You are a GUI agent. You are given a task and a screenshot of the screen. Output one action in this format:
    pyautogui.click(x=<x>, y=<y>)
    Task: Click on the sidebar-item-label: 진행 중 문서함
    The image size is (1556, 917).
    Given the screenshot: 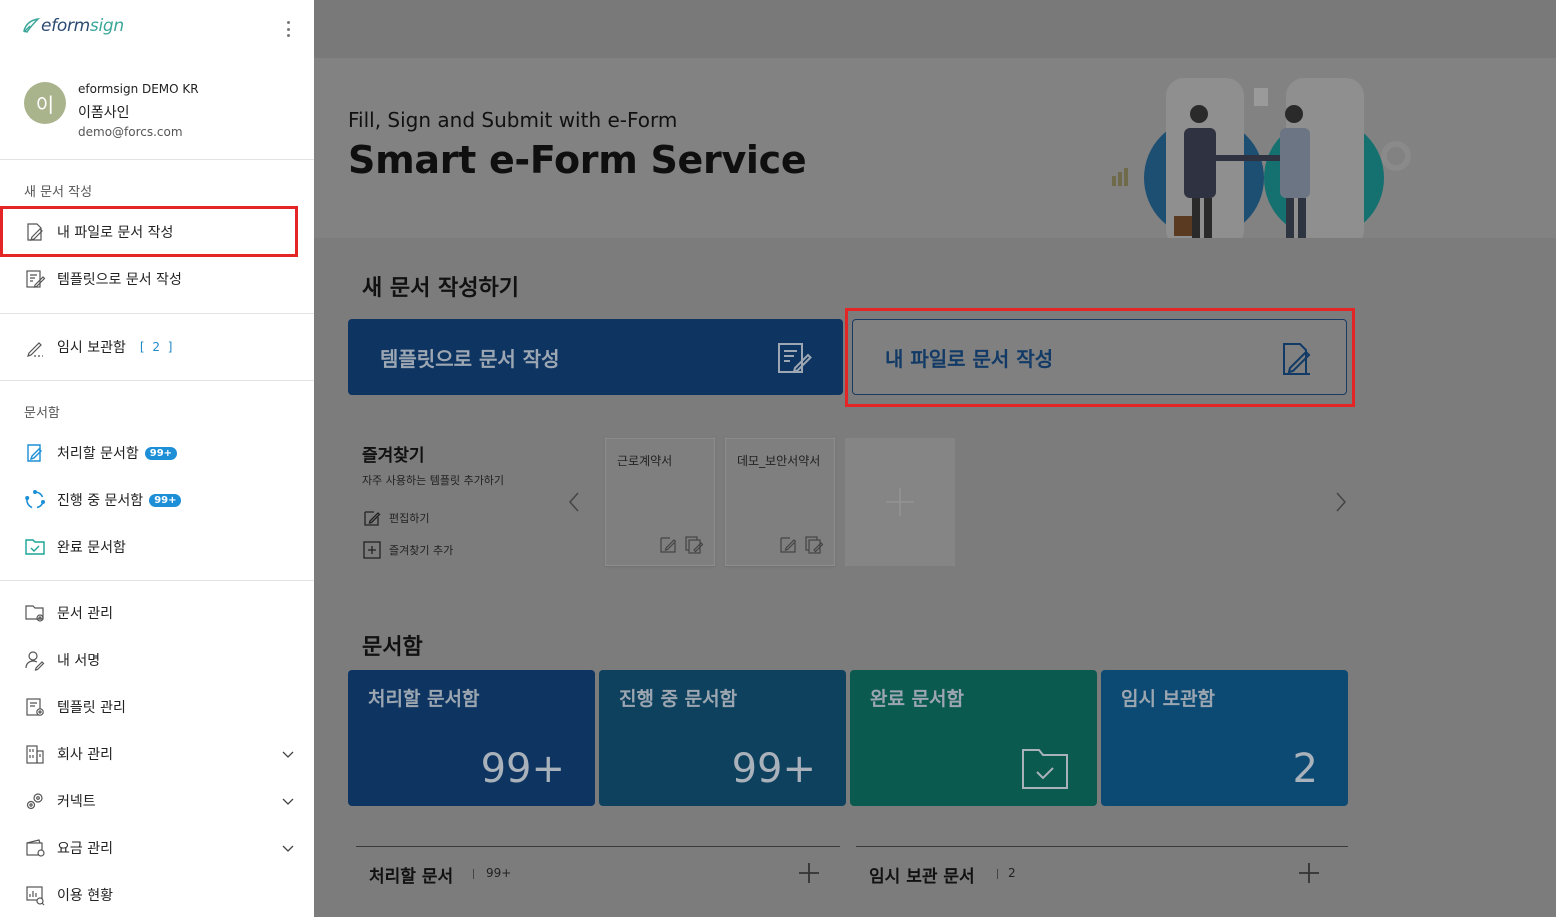 What is the action you would take?
    pyautogui.click(x=100, y=501)
    